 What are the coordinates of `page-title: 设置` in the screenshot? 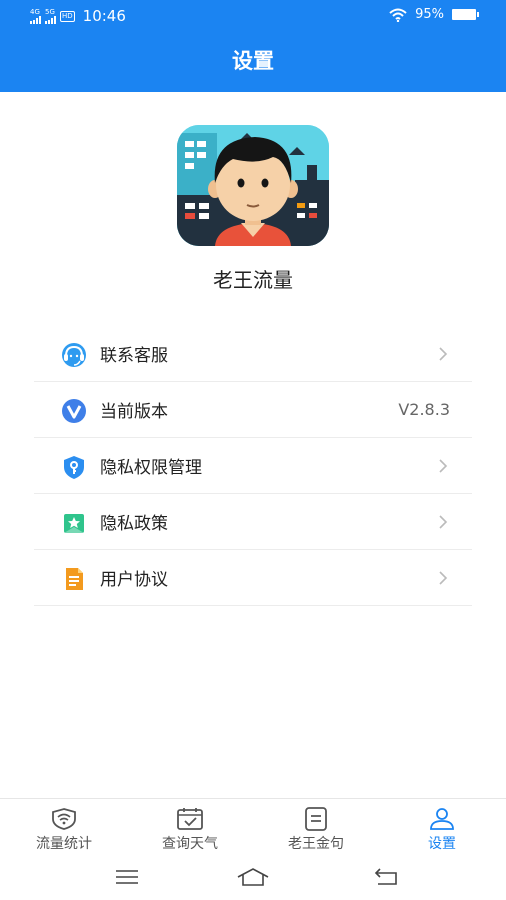 It's located at (253, 62).